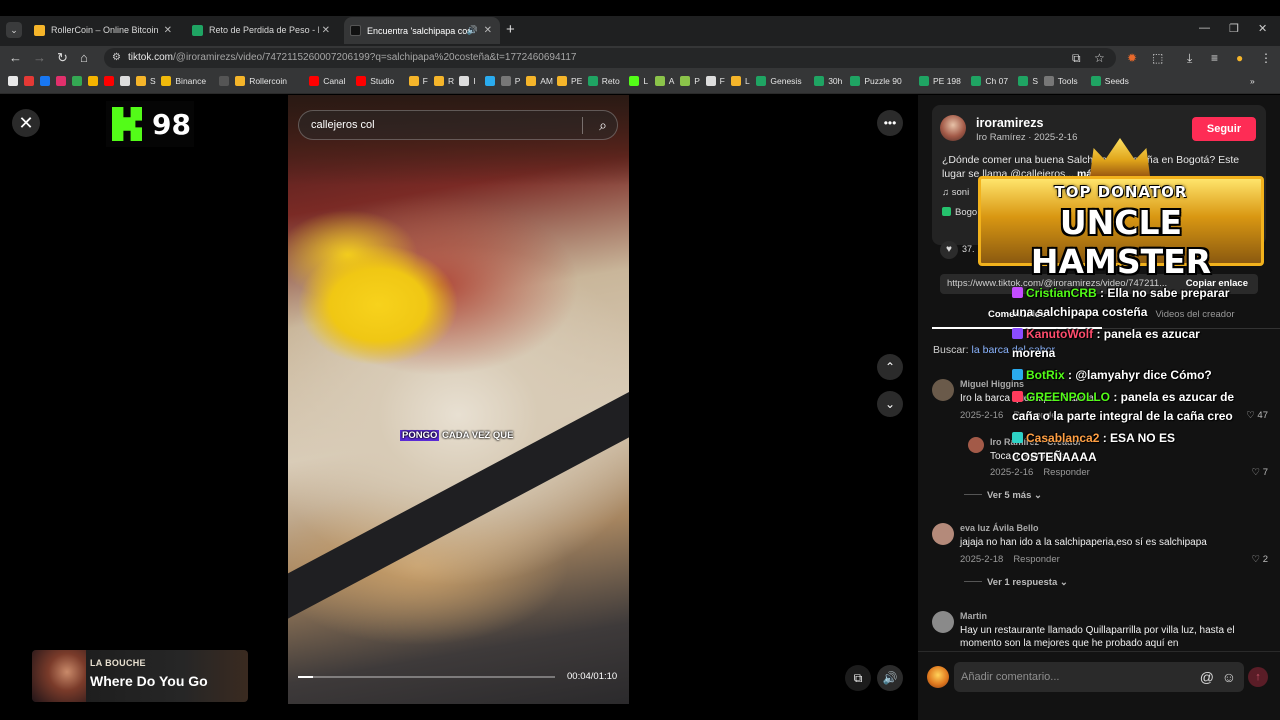 The width and height of the screenshot is (1280, 720). What do you see at coordinates (569, 81) in the screenshot?
I see `bookmark-item: PE` at bounding box center [569, 81].